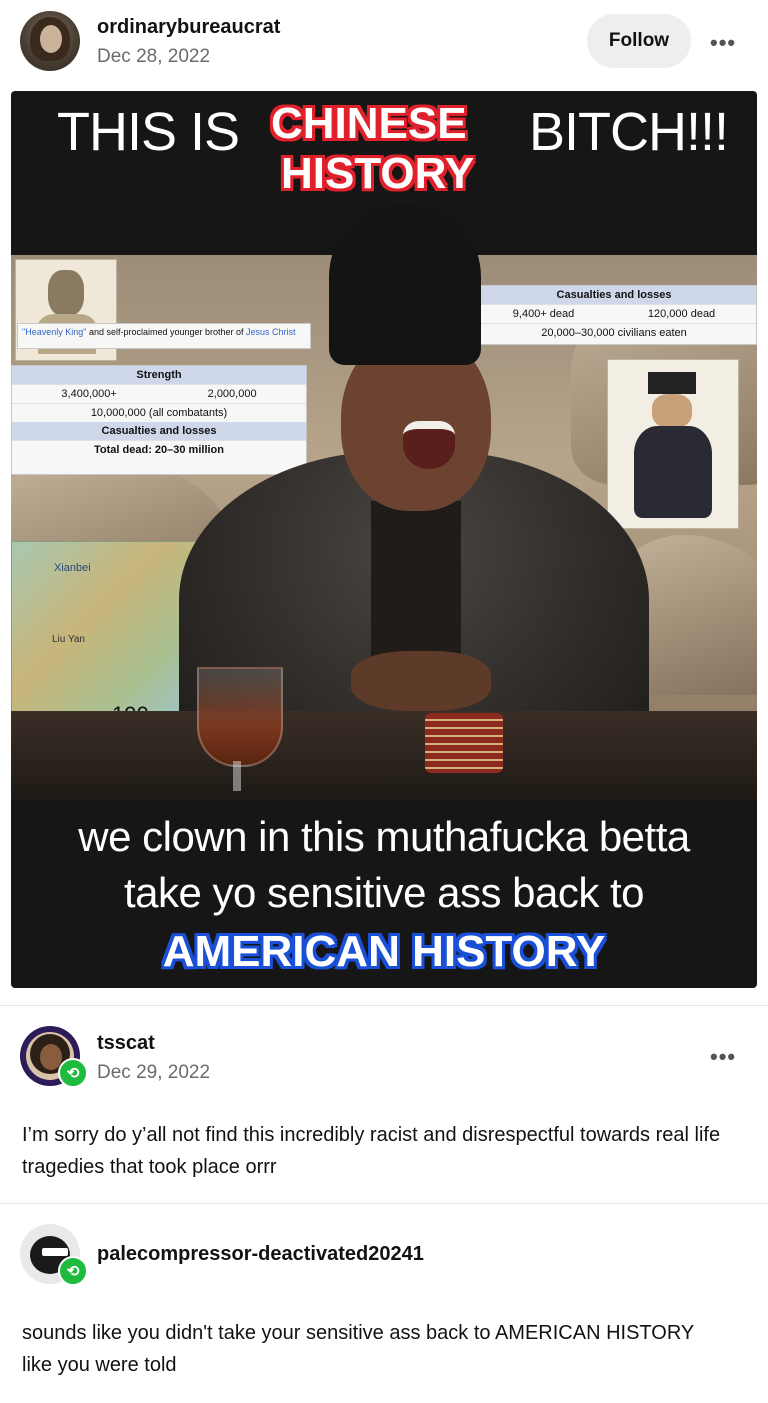 The height and width of the screenshot is (1403, 768). What do you see at coordinates (369, 123) in the screenshot?
I see `caption-chinese: CHINESE` at bounding box center [369, 123].